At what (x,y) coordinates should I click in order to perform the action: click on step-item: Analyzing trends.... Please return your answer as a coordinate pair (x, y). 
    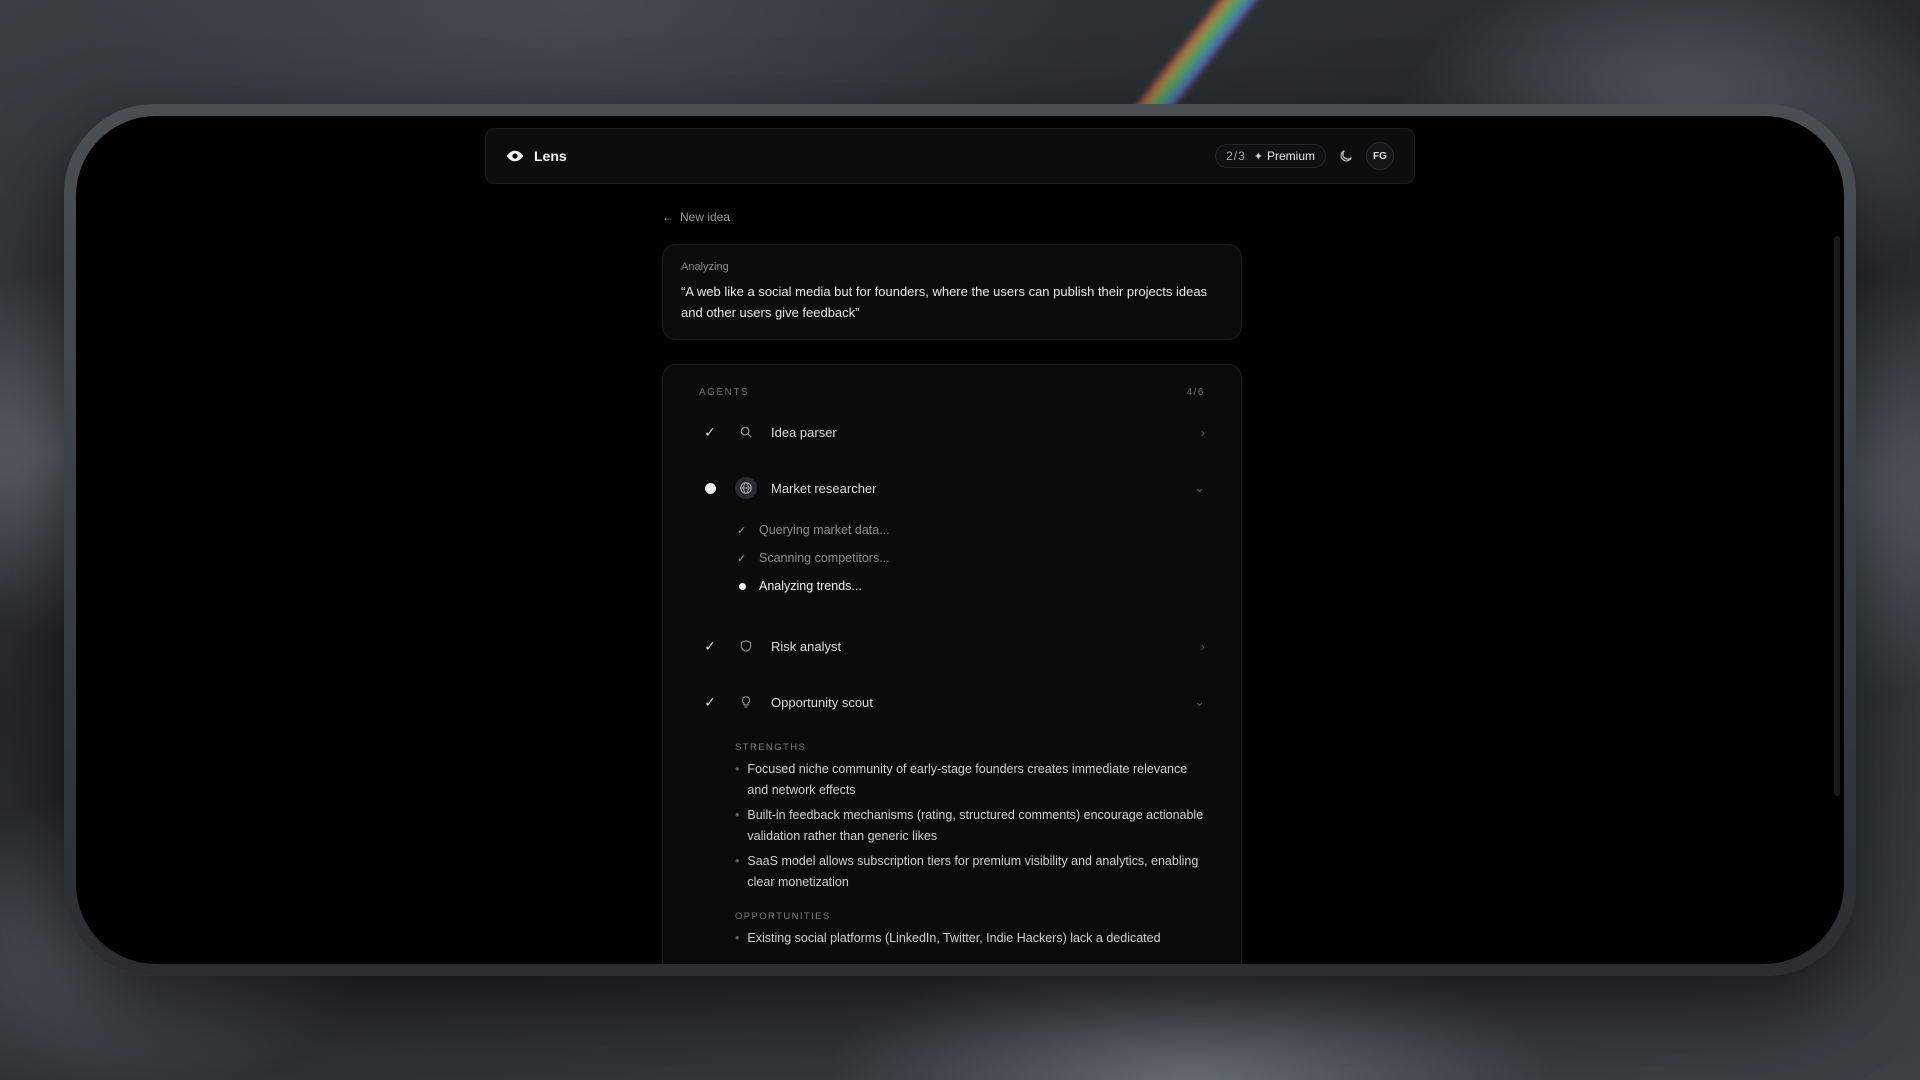
    Looking at the image, I should click on (971, 586).